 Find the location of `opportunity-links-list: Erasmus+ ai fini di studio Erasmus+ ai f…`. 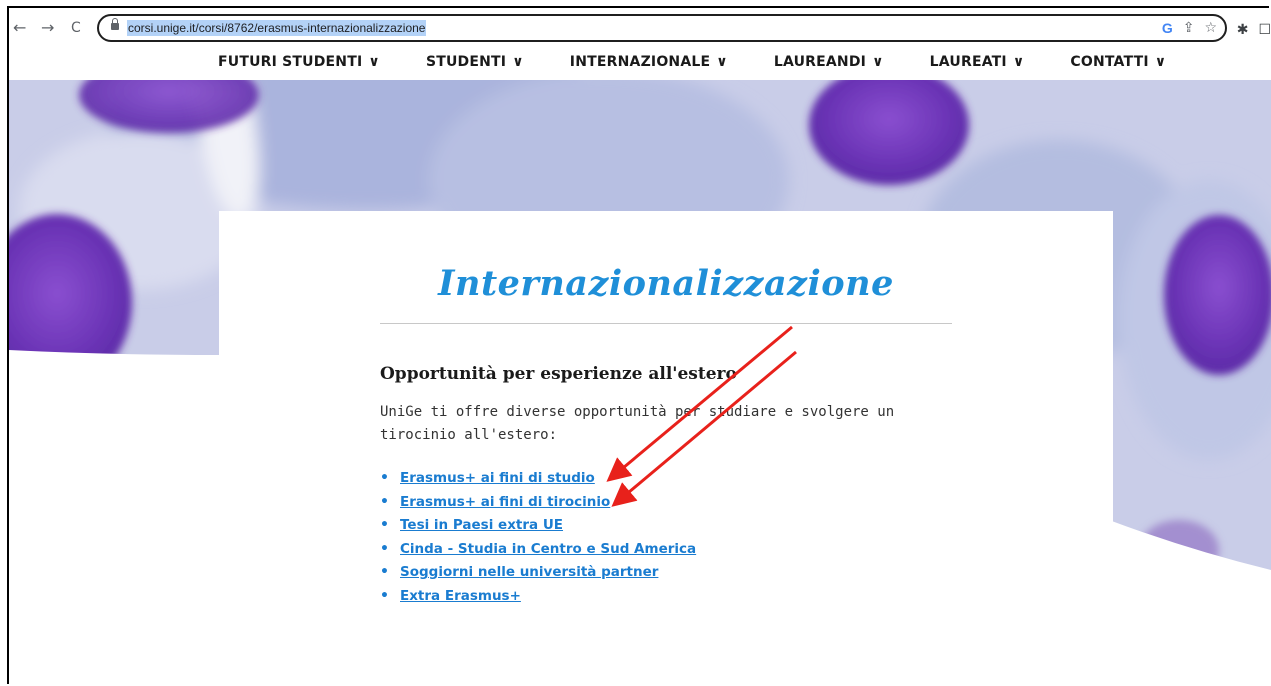

opportunity-links-list: Erasmus+ ai fini di studio Erasmus+ ai f… is located at coordinates (538, 537).